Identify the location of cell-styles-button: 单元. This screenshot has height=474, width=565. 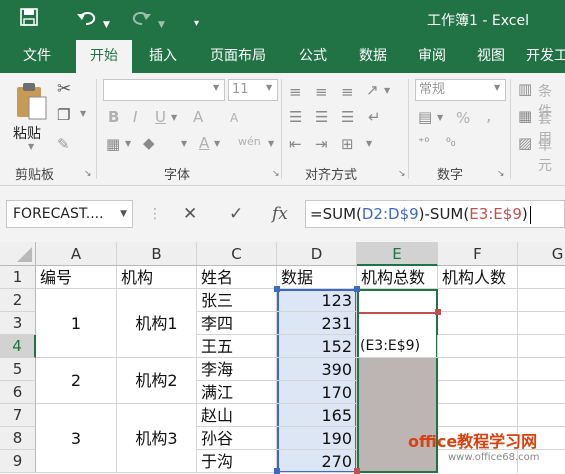
(551, 155).